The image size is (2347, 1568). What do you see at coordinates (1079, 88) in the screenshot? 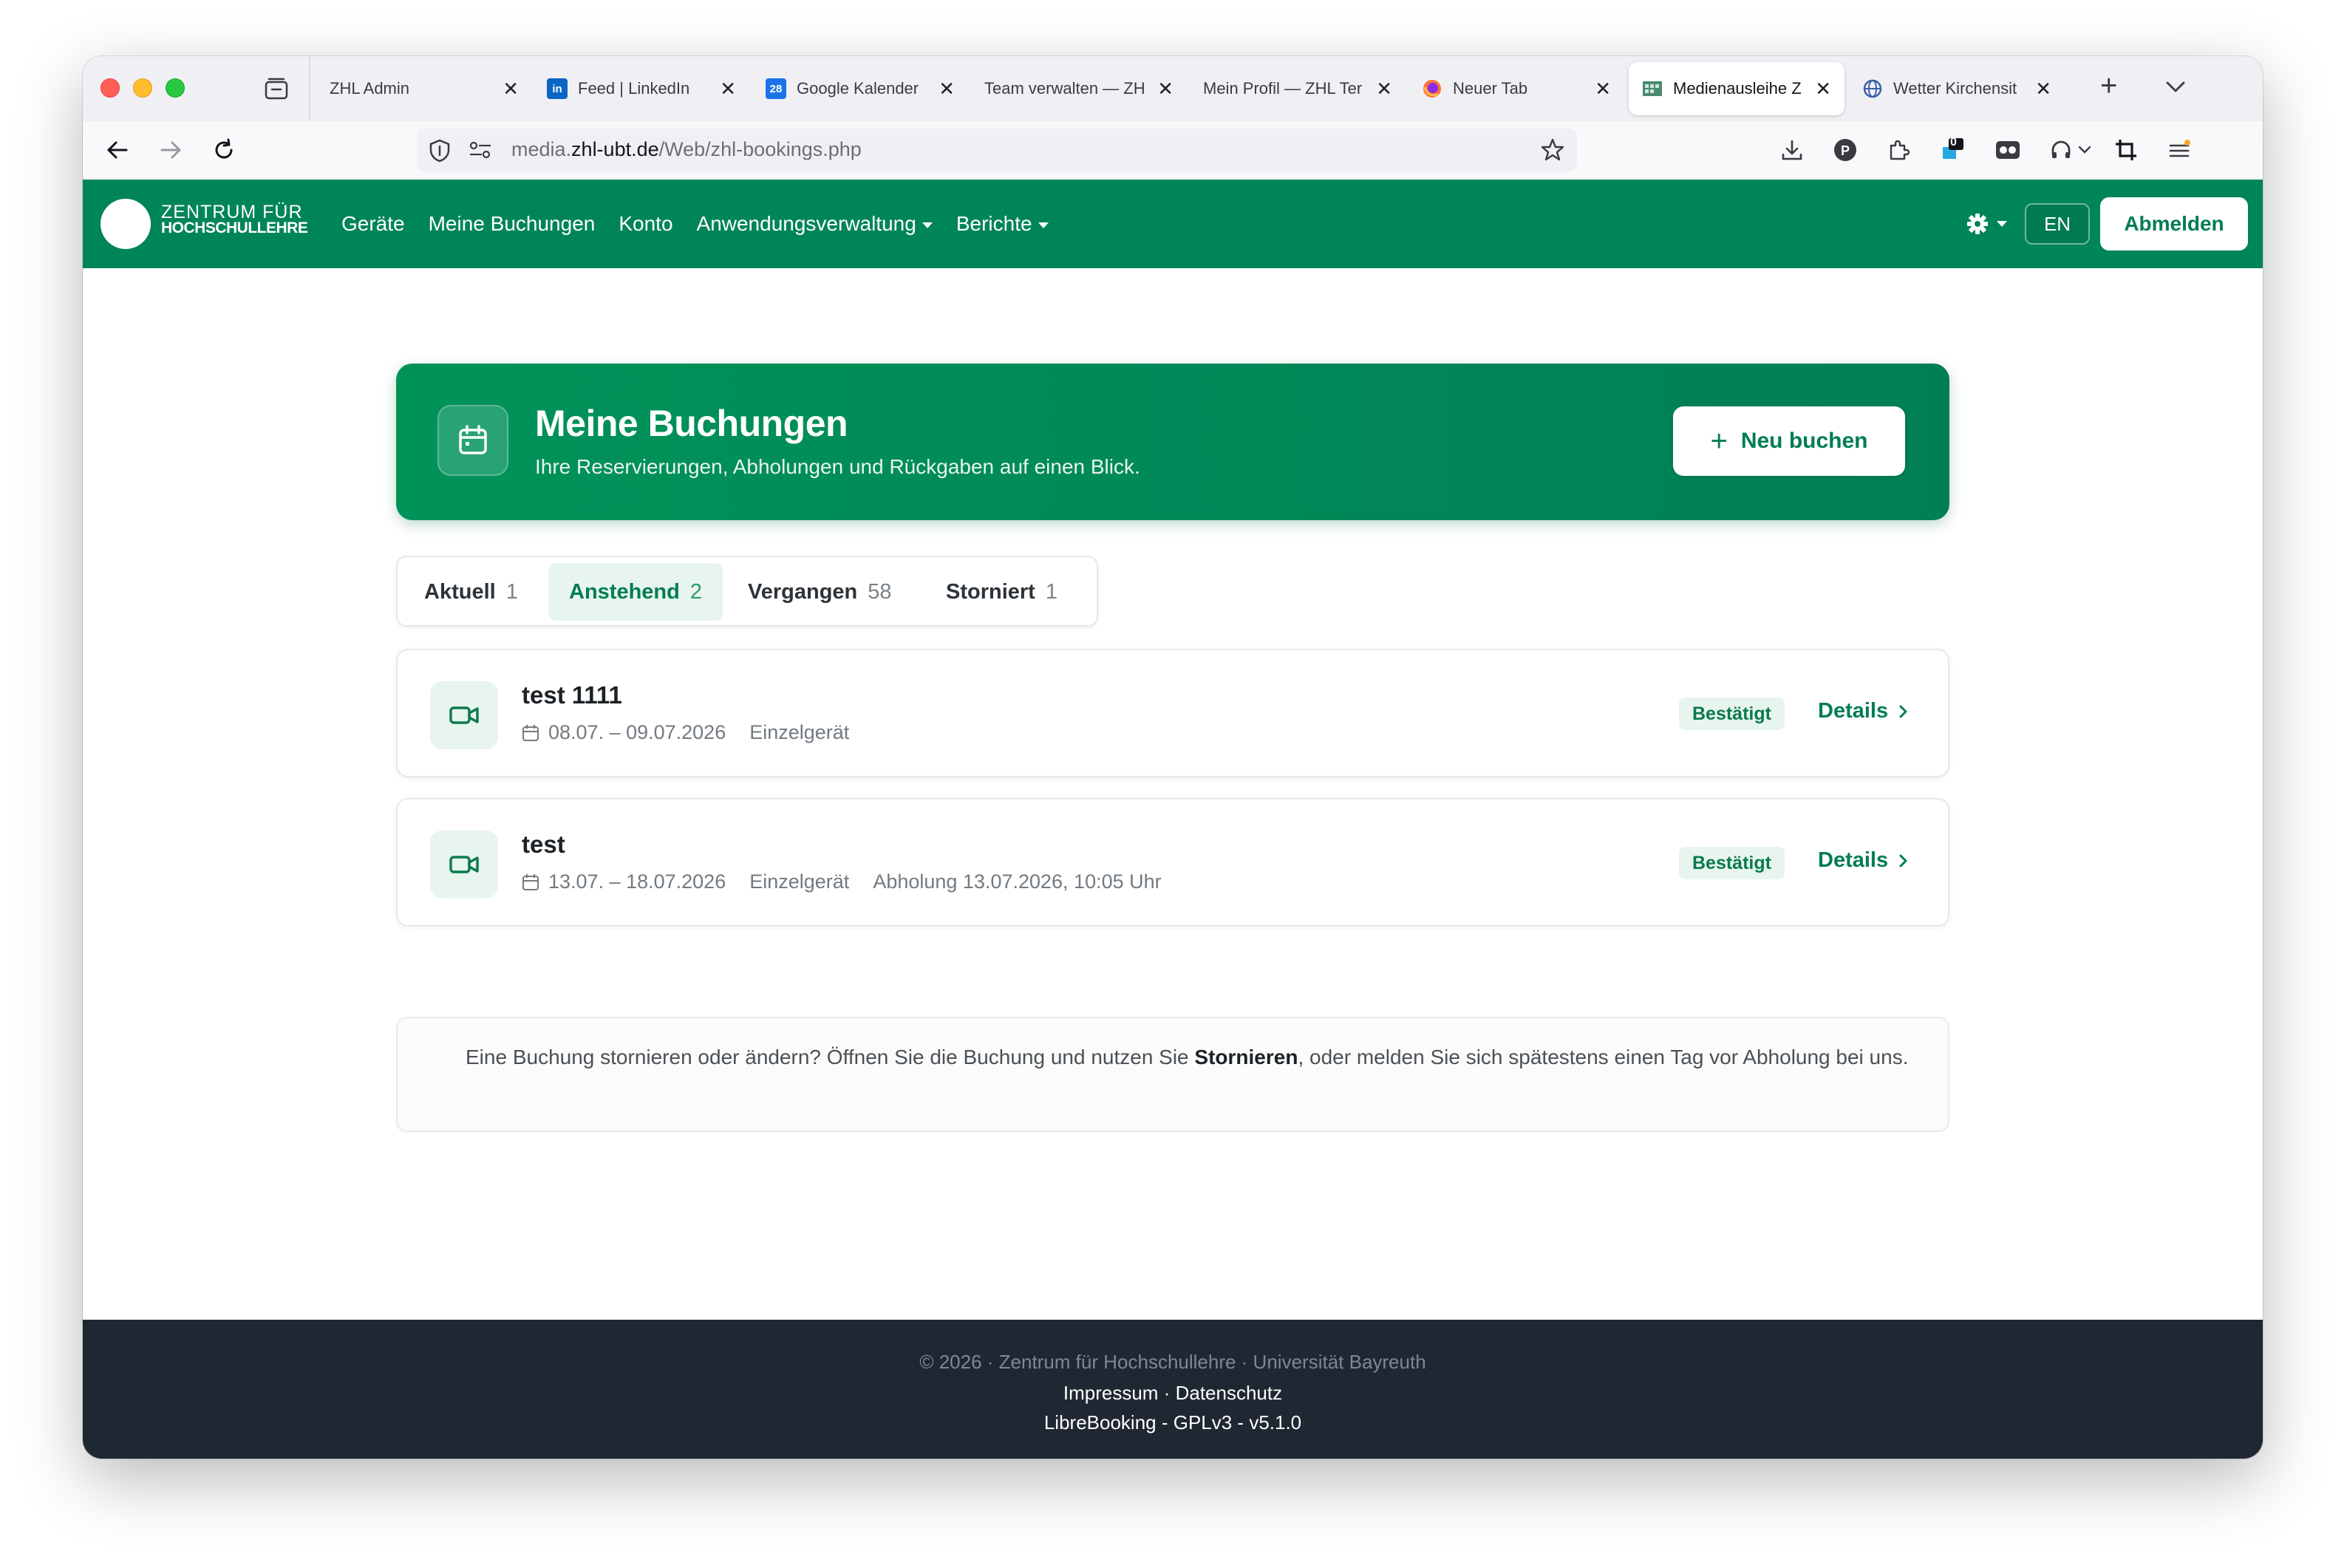
I see `browser-tab: Team verwalten — ZH ✕` at bounding box center [1079, 88].